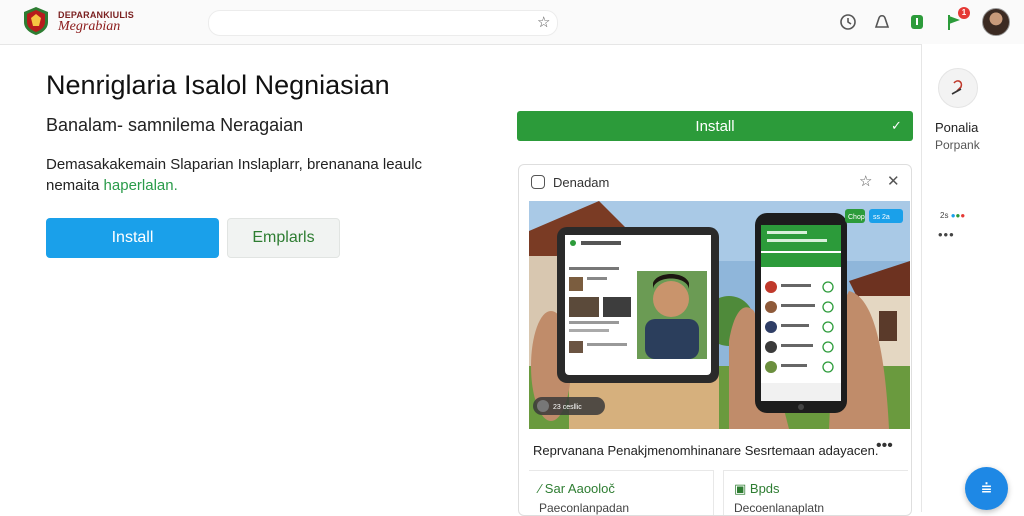 This screenshot has width=1024, height=516. I want to click on sidebar-more-icon: •••, so click(946, 234).